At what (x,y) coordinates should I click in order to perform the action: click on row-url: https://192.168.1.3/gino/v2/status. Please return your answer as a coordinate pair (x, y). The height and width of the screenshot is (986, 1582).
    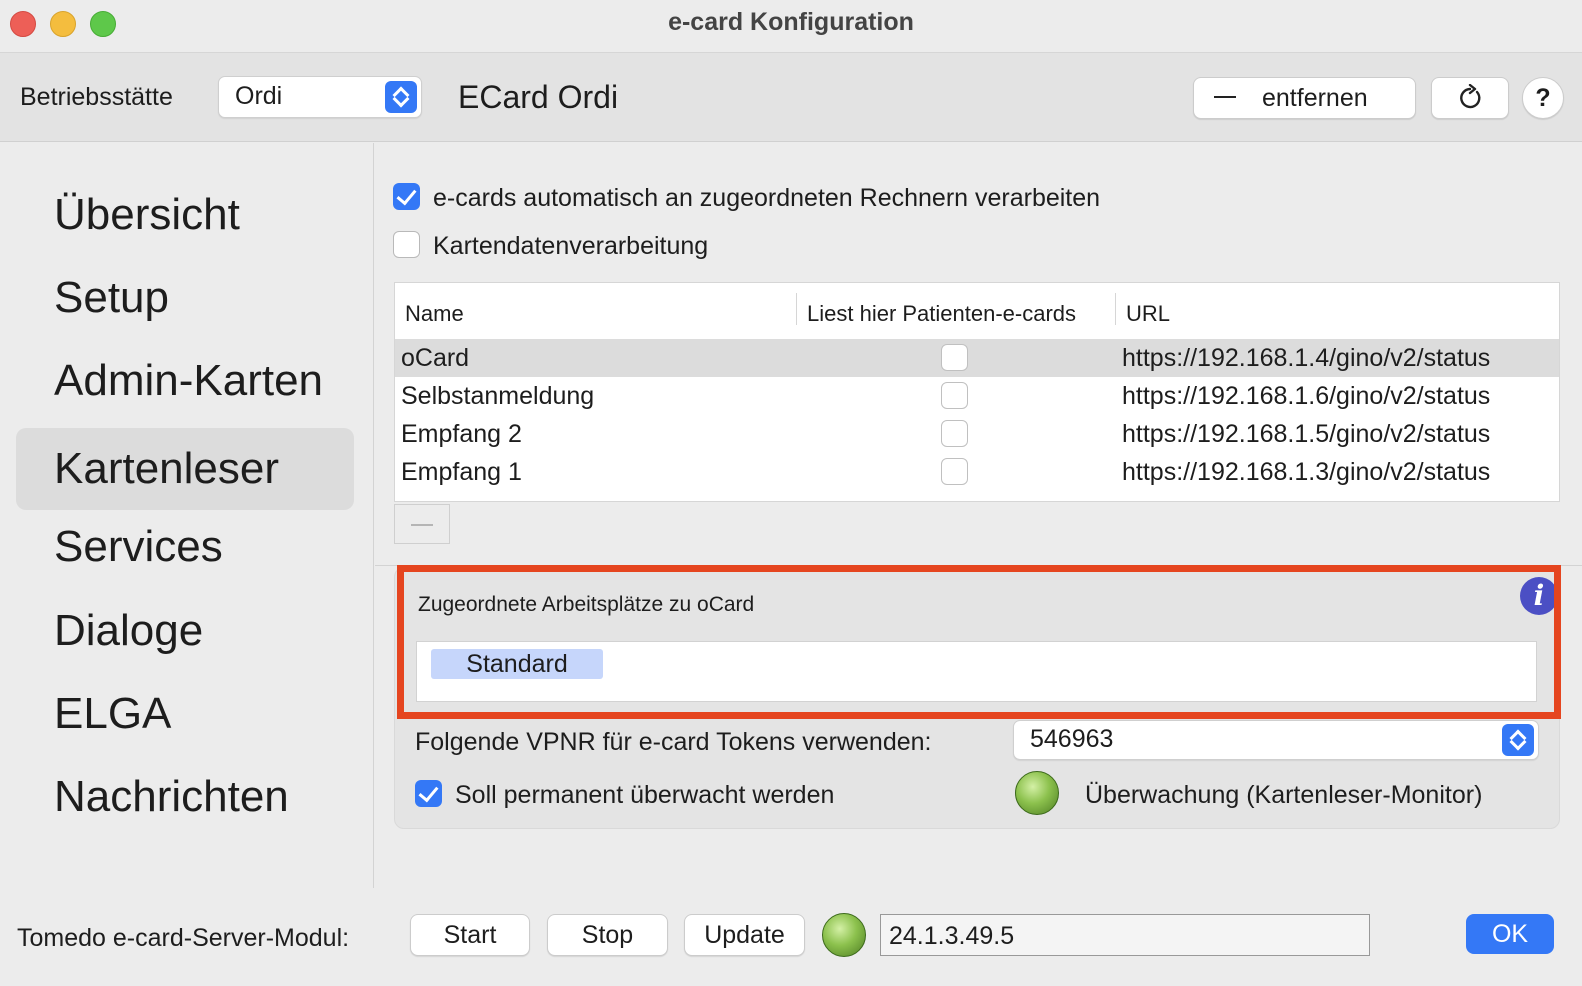
    Looking at the image, I should click on (1306, 472).